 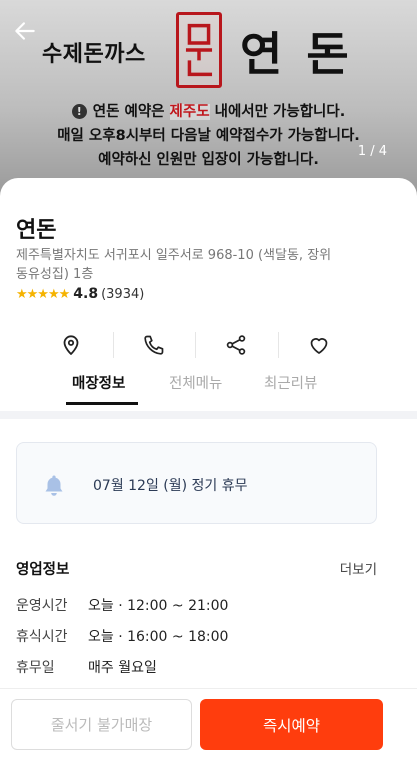 I want to click on highlight-jeju: 제주도, so click(x=189, y=112).